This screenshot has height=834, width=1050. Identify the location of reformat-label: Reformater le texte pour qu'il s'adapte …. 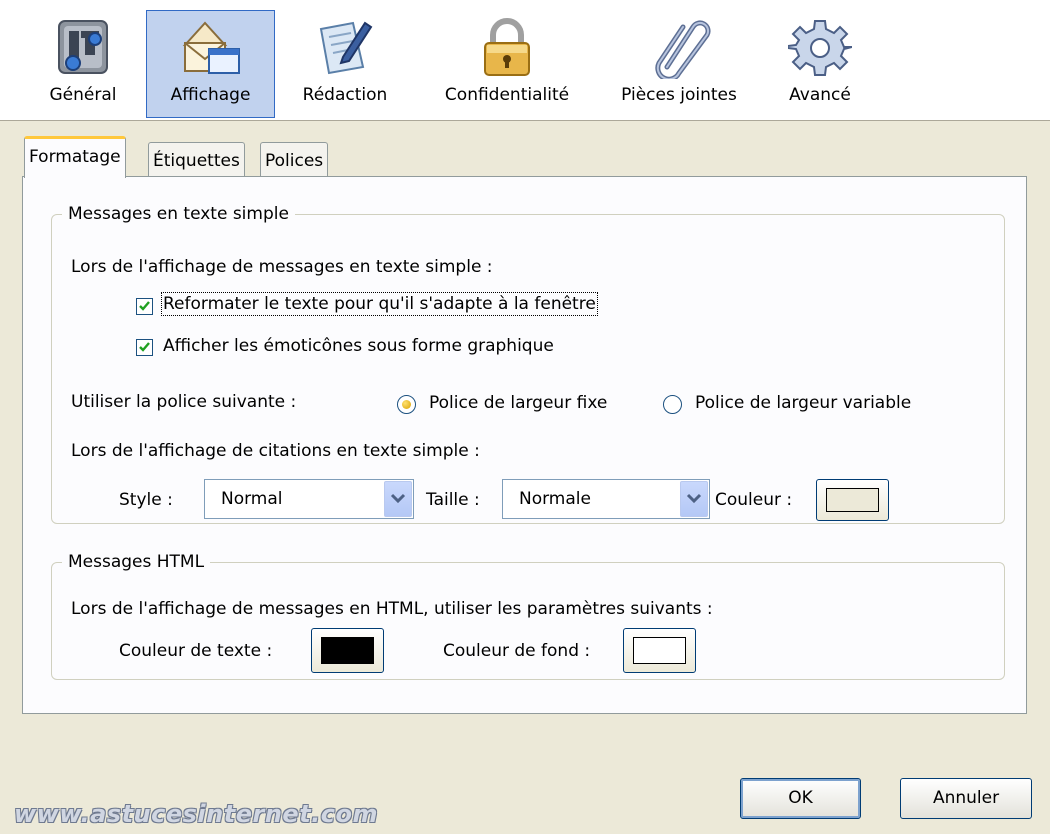
(379, 304).